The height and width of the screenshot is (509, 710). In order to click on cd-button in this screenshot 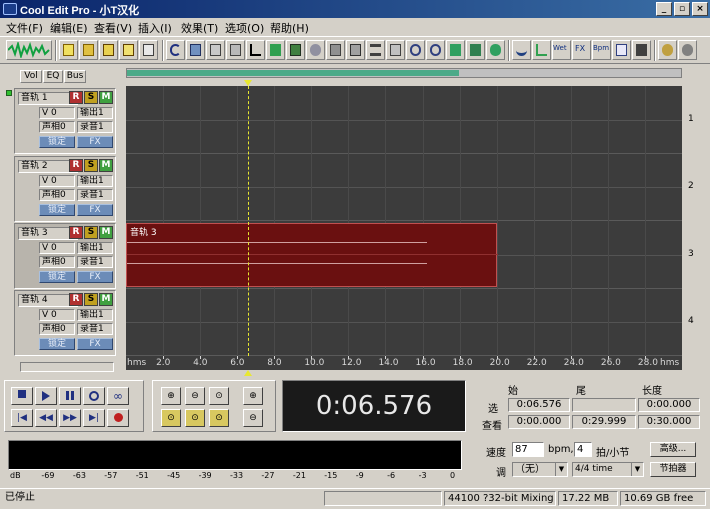, I will do `click(641, 50)`.